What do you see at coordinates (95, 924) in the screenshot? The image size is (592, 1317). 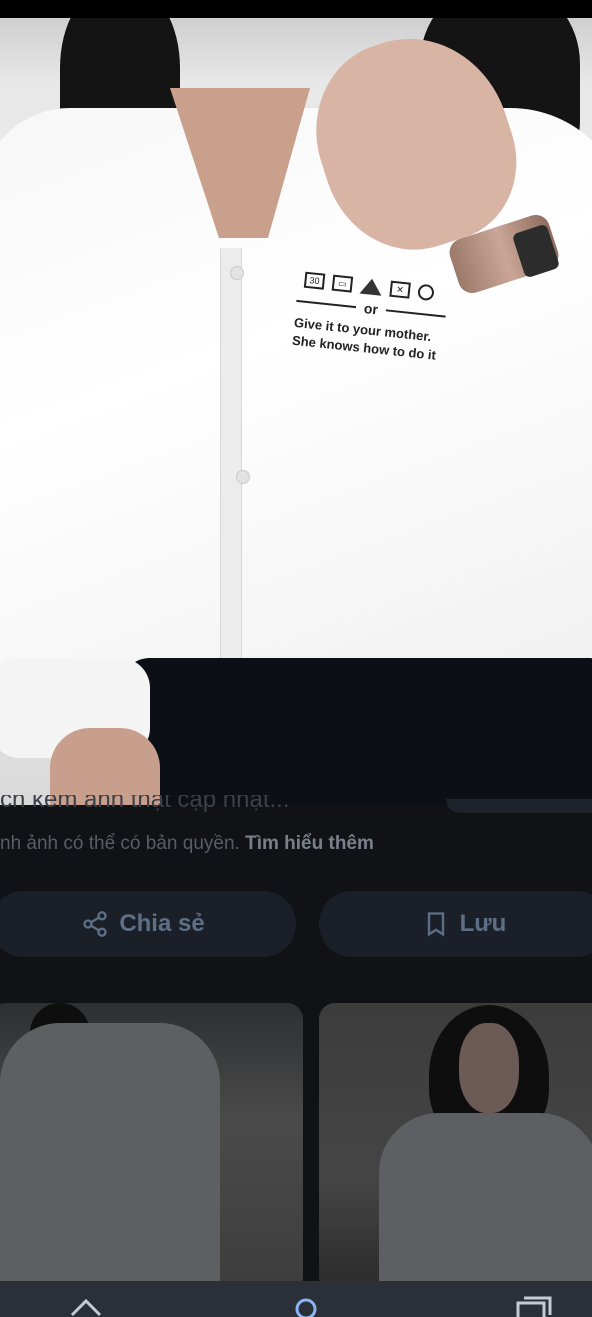 I see `share-icon` at bounding box center [95, 924].